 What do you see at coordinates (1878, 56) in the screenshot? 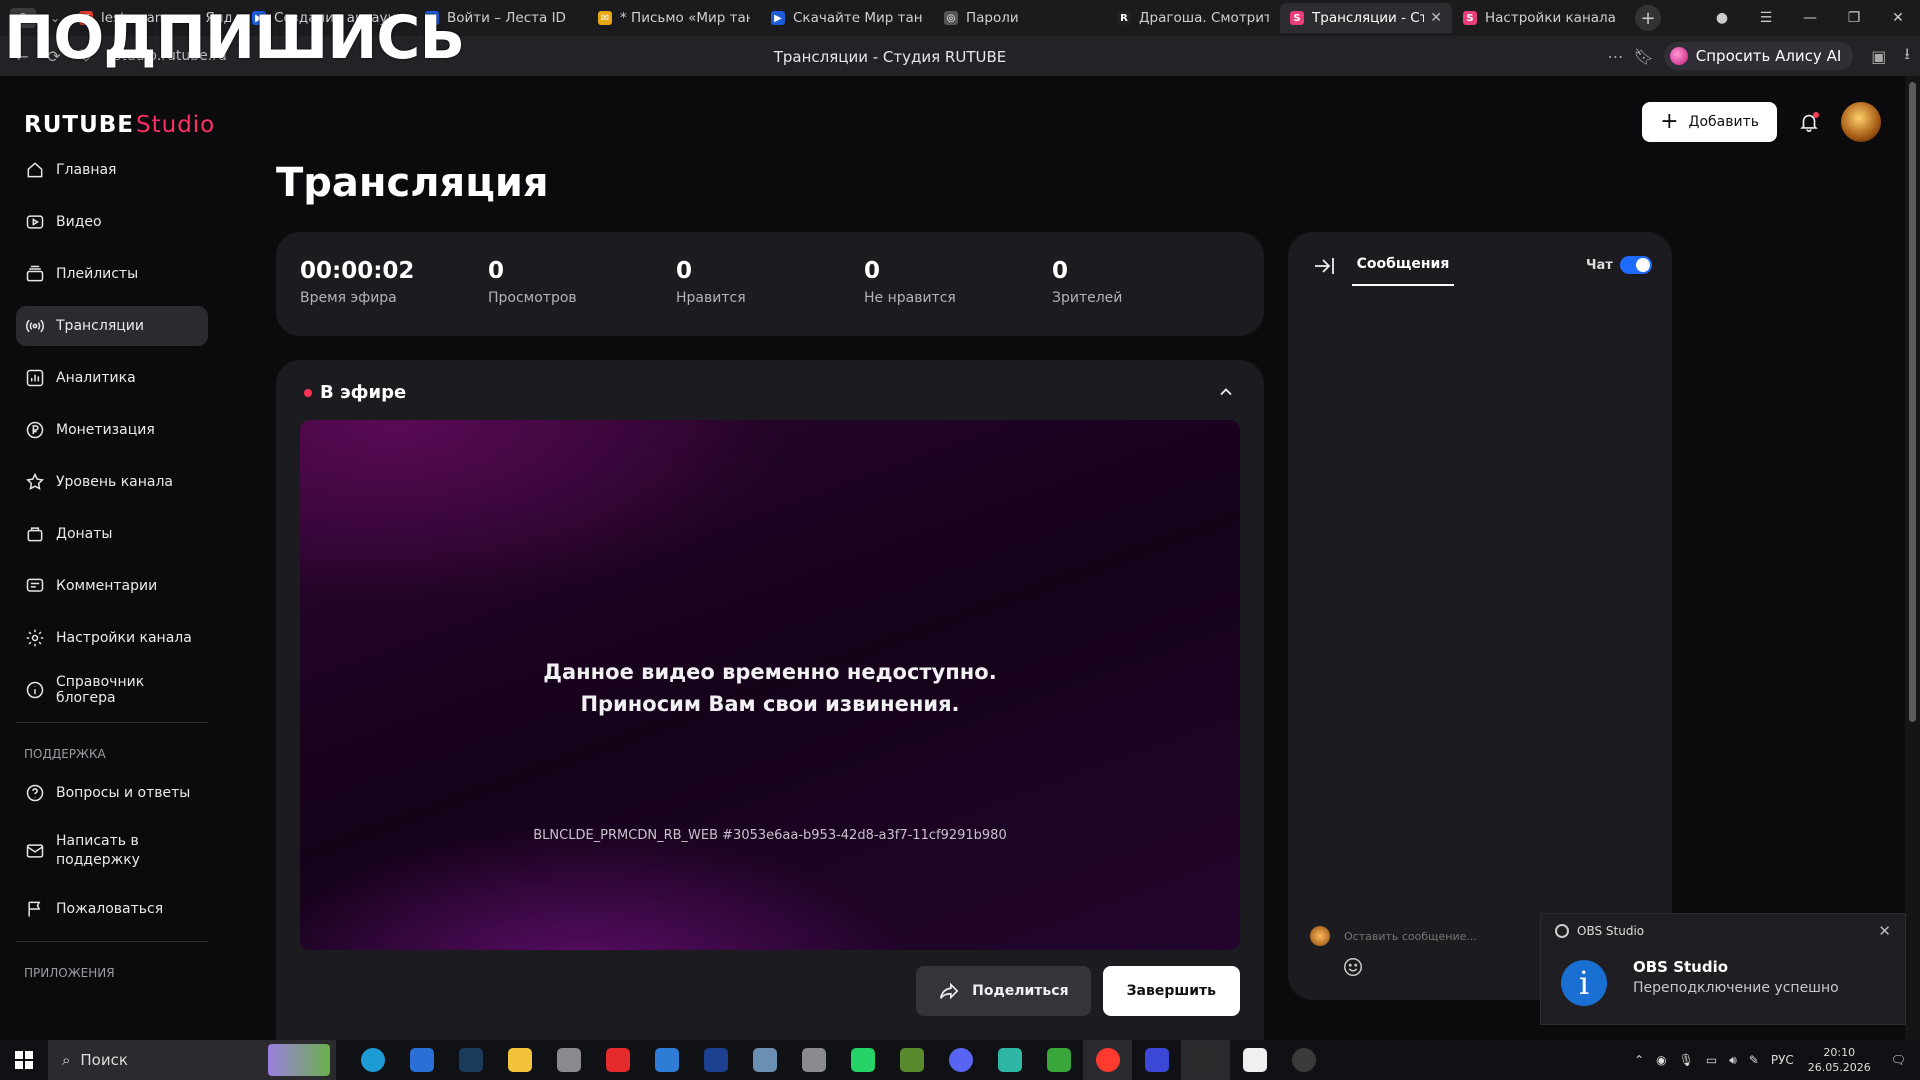
I see `collections-icon: ▣` at bounding box center [1878, 56].